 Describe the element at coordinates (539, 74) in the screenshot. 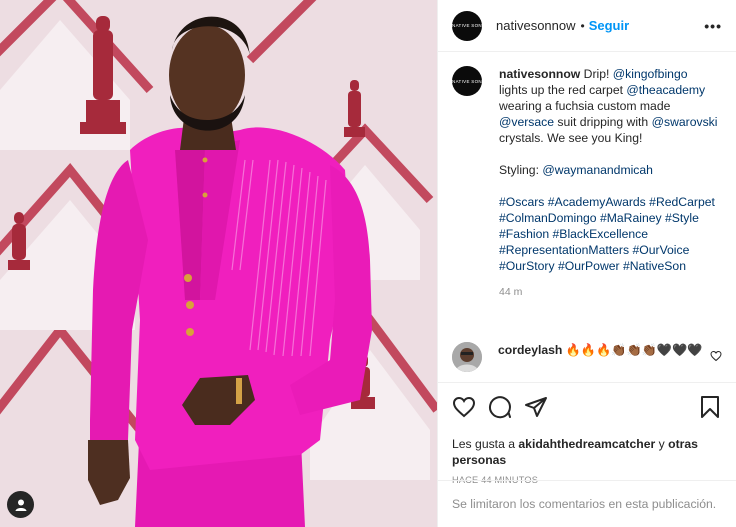

I see `caption-username: nativesonnow` at that location.